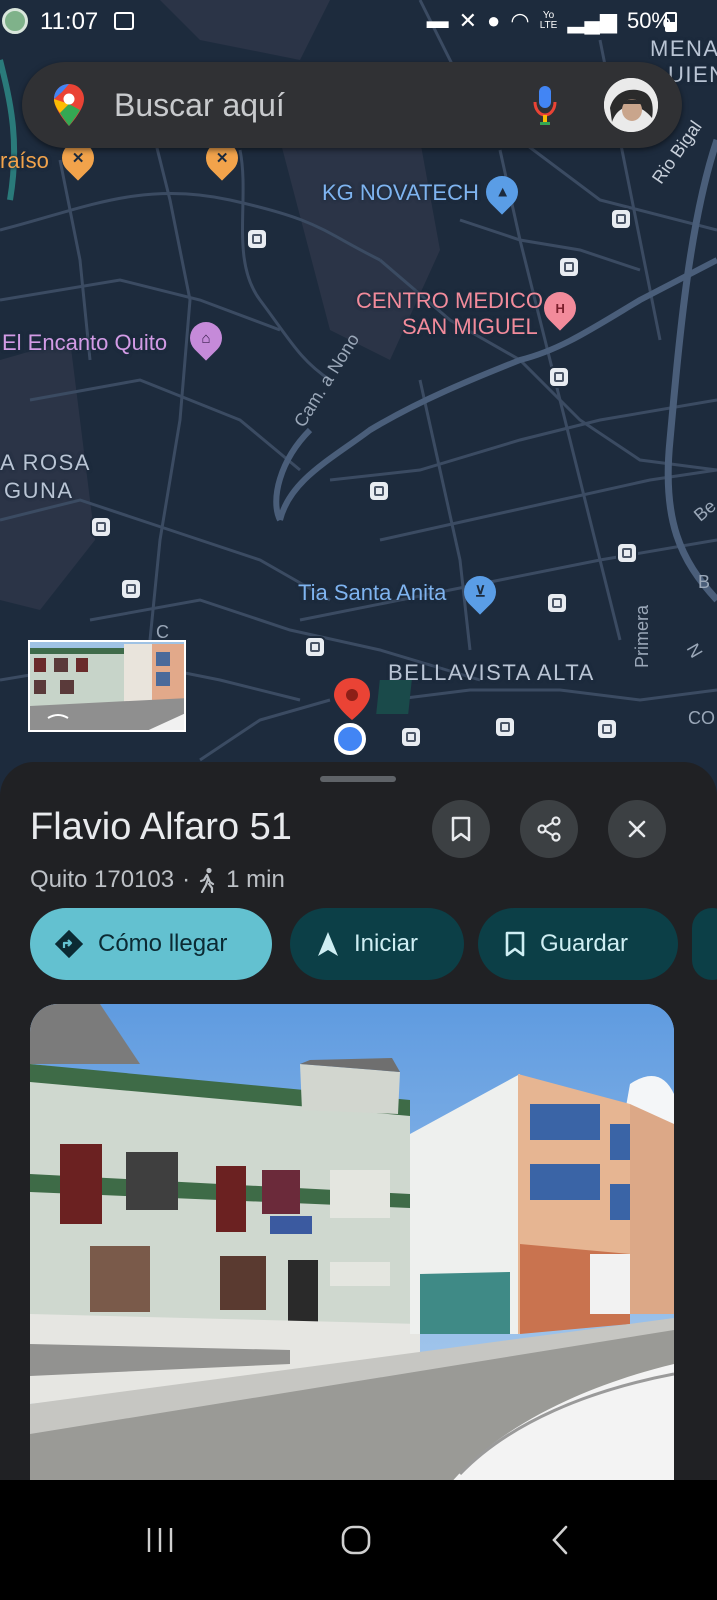  I want to click on location-sharing-icon, so click(15, 21).